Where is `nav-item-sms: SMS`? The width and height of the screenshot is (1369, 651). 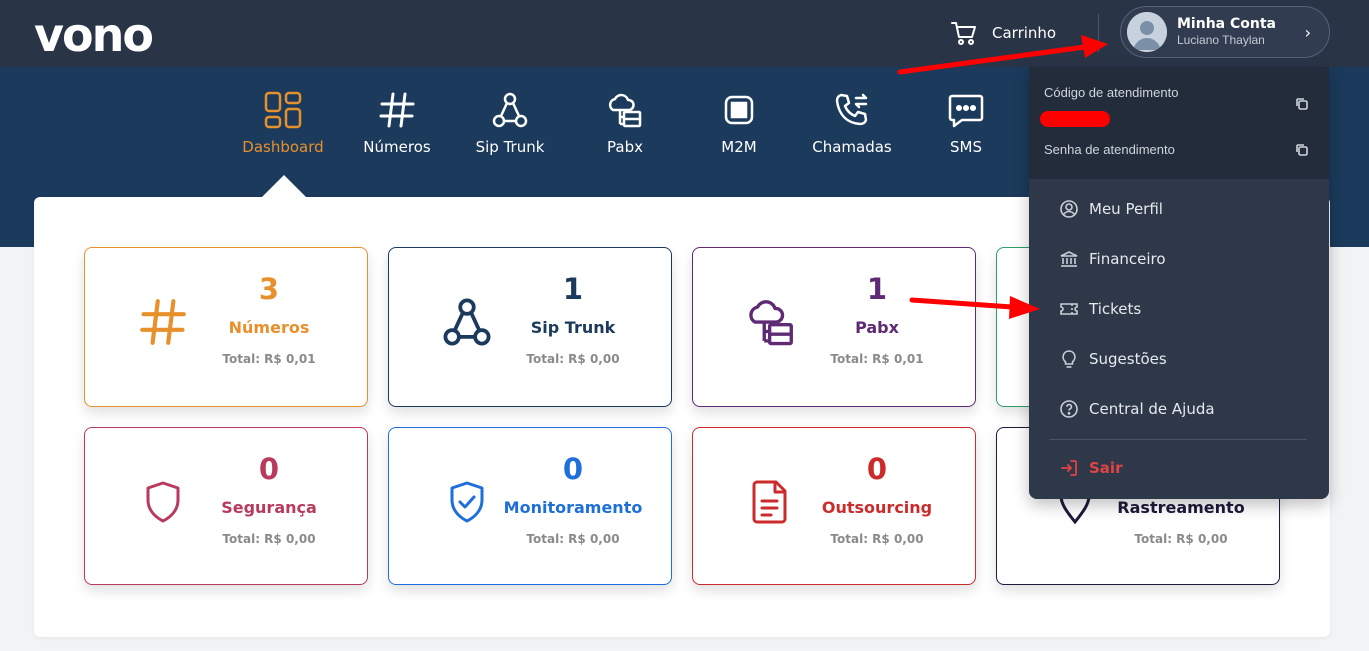 nav-item-sms: SMS is located at coordinates (966, 123).